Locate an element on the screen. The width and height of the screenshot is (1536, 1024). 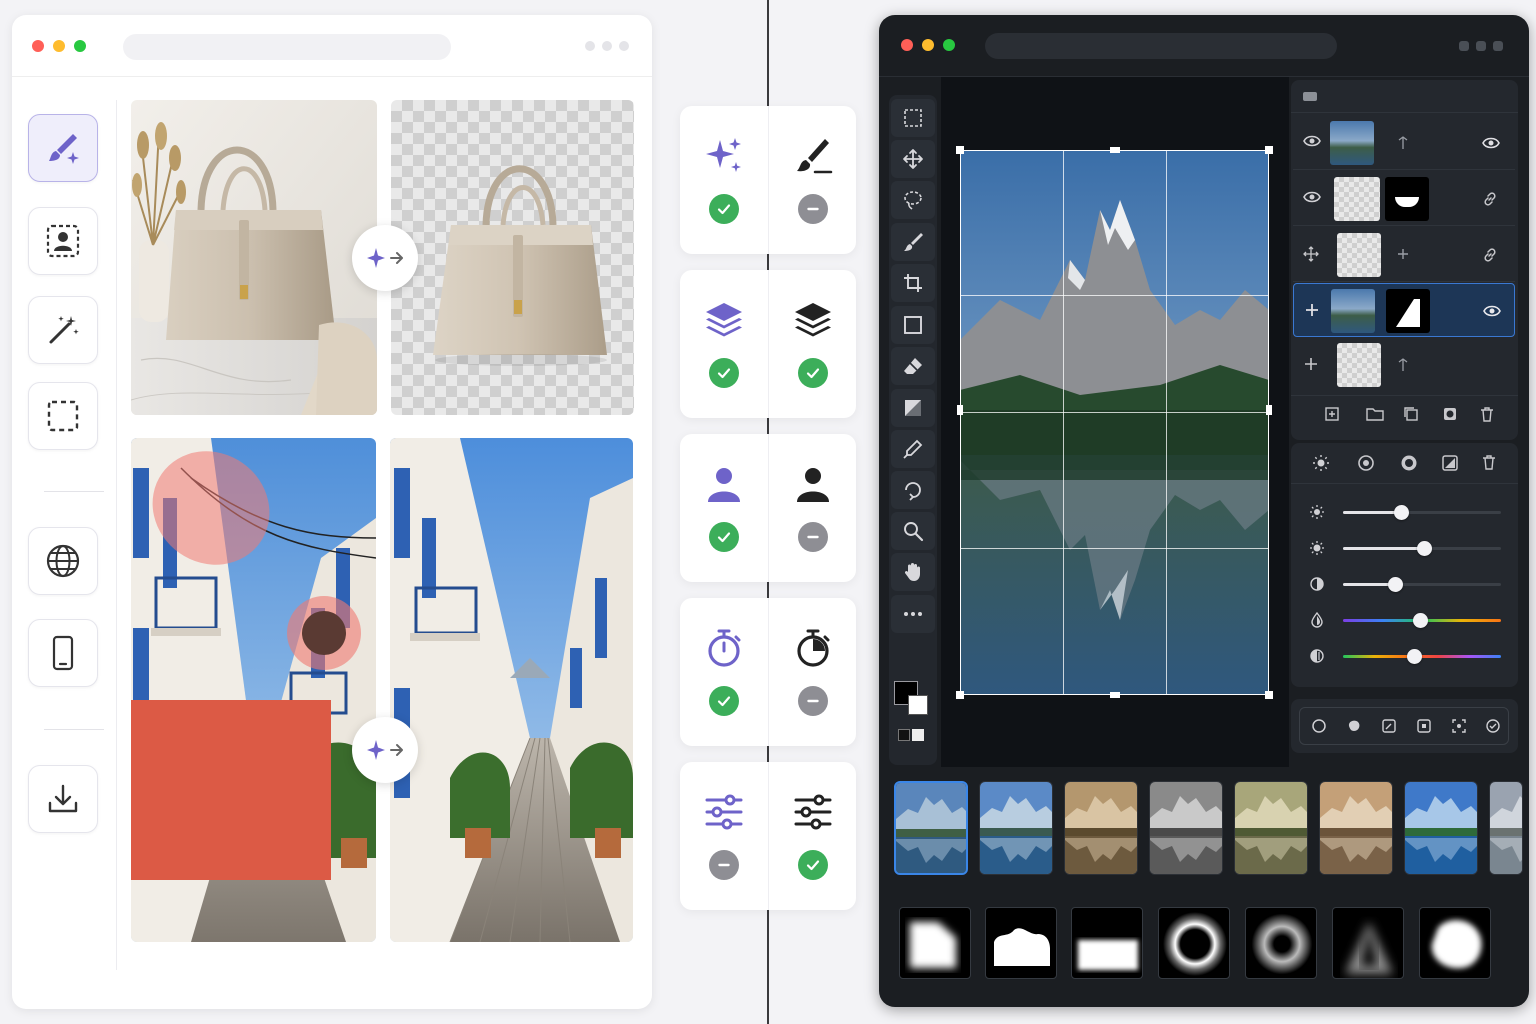
more-tools-button is located at coordinates (913, 614).